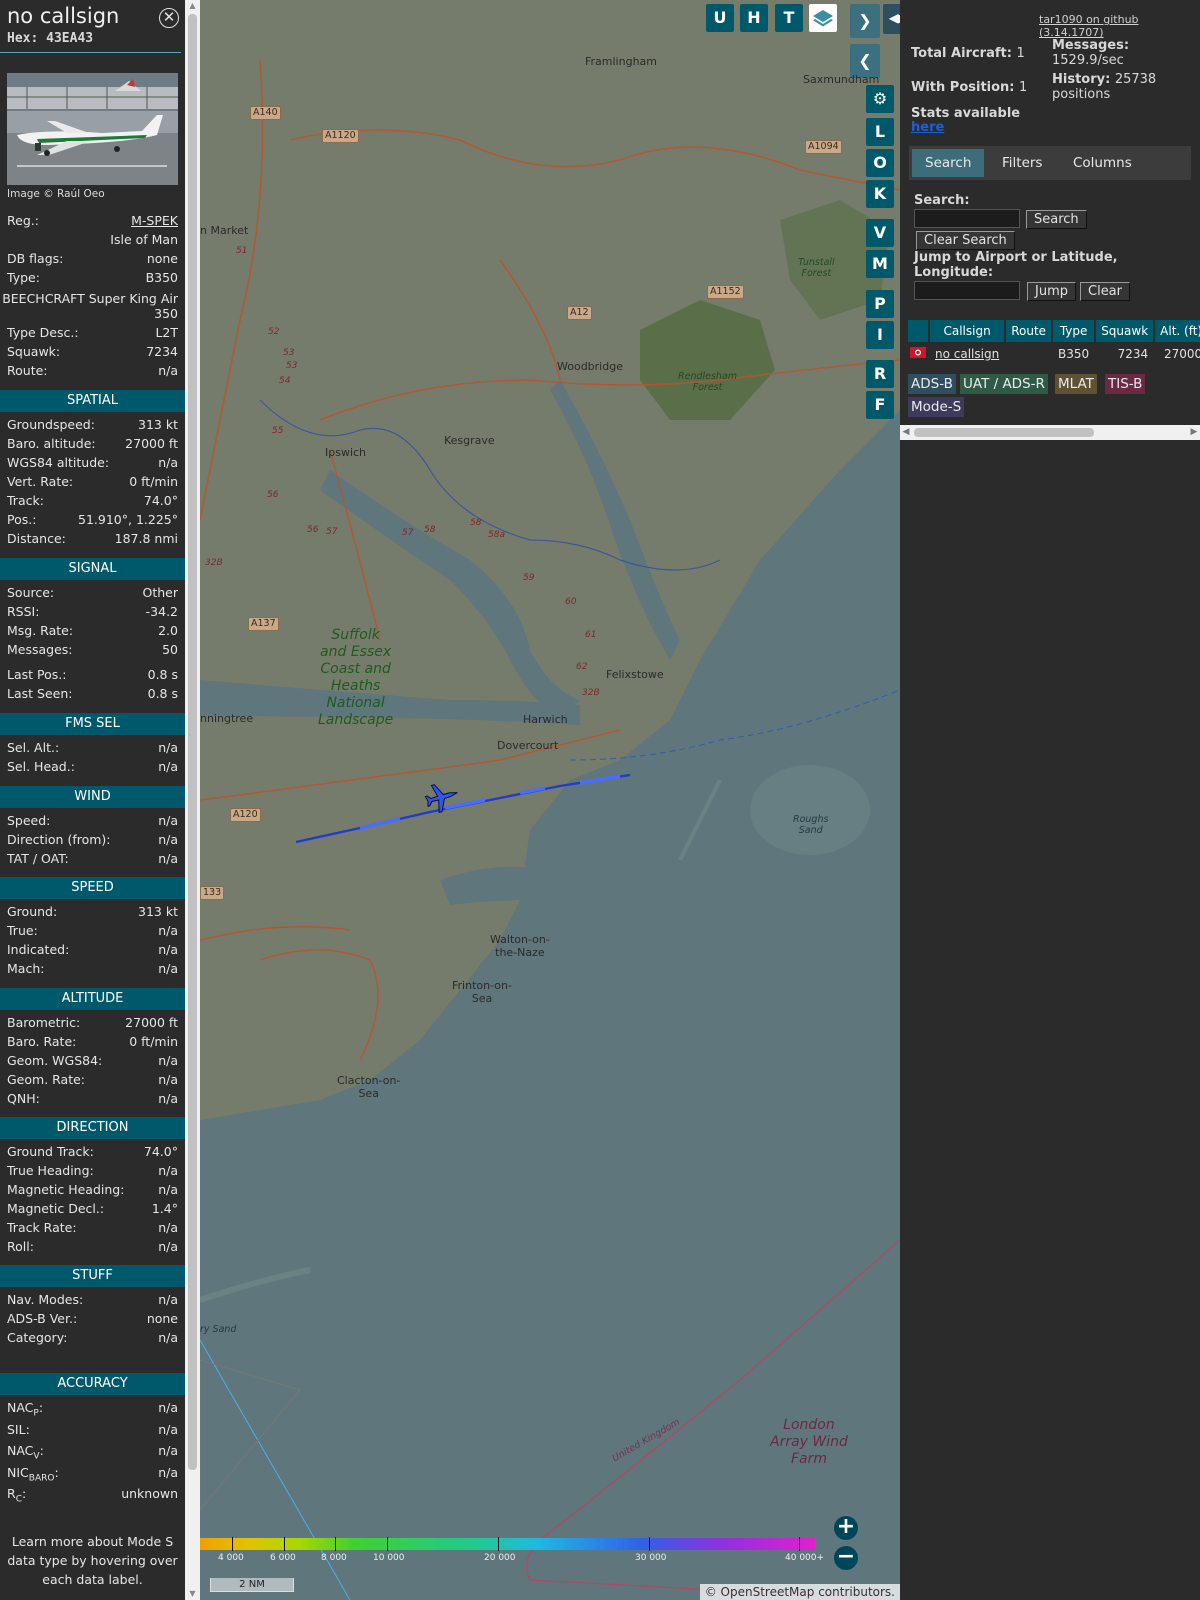 This screenshot has width=1200, height=1600. Describe the element at coordinates (1029, 331) in the screenshot. I see `column-header-route: Route` at that location.